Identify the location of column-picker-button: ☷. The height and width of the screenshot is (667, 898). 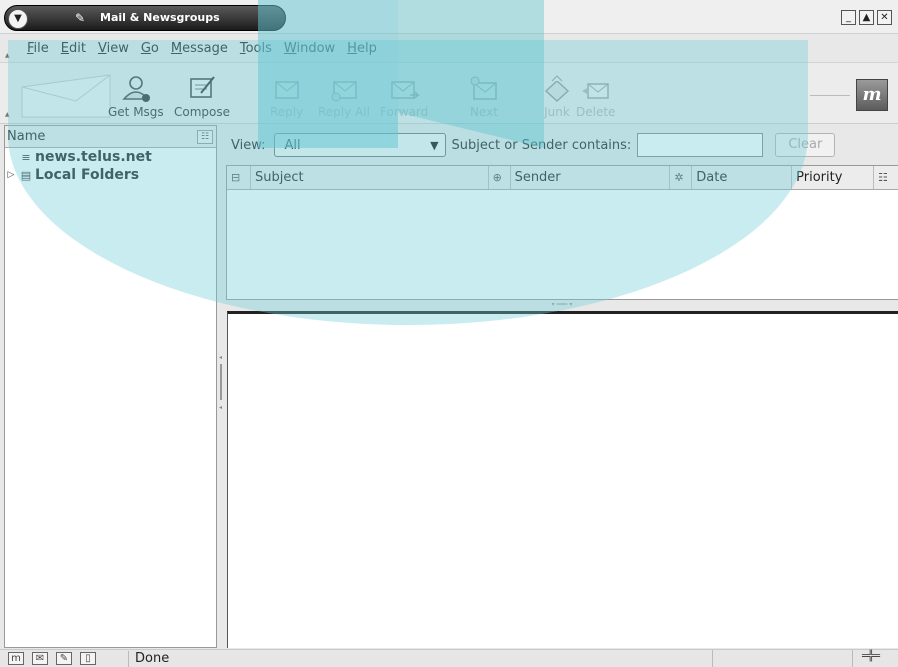
(886, 177).